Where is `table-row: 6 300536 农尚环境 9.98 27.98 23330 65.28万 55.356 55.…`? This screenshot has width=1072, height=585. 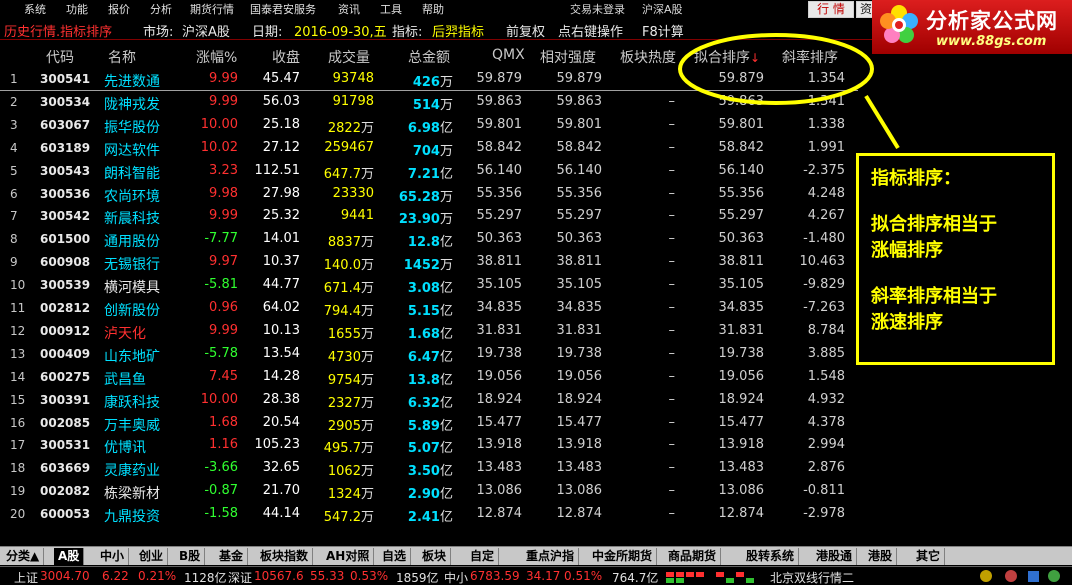
table-row: 6 300536 农尚环境 9.98 27.98 23330 65.28万 55.356 55.… is located at coordinates (430, 194).